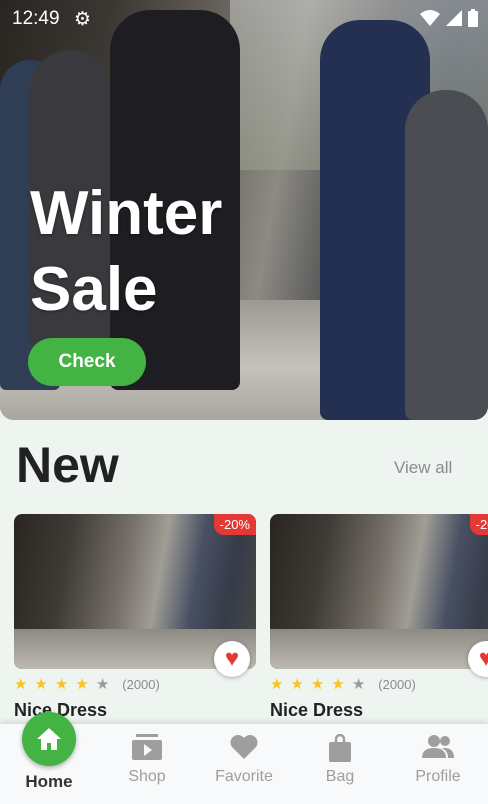  Describe the element at coordinates (244, 764) in the screenshot. I see `nav-item-favorite: Favorite` at that location.